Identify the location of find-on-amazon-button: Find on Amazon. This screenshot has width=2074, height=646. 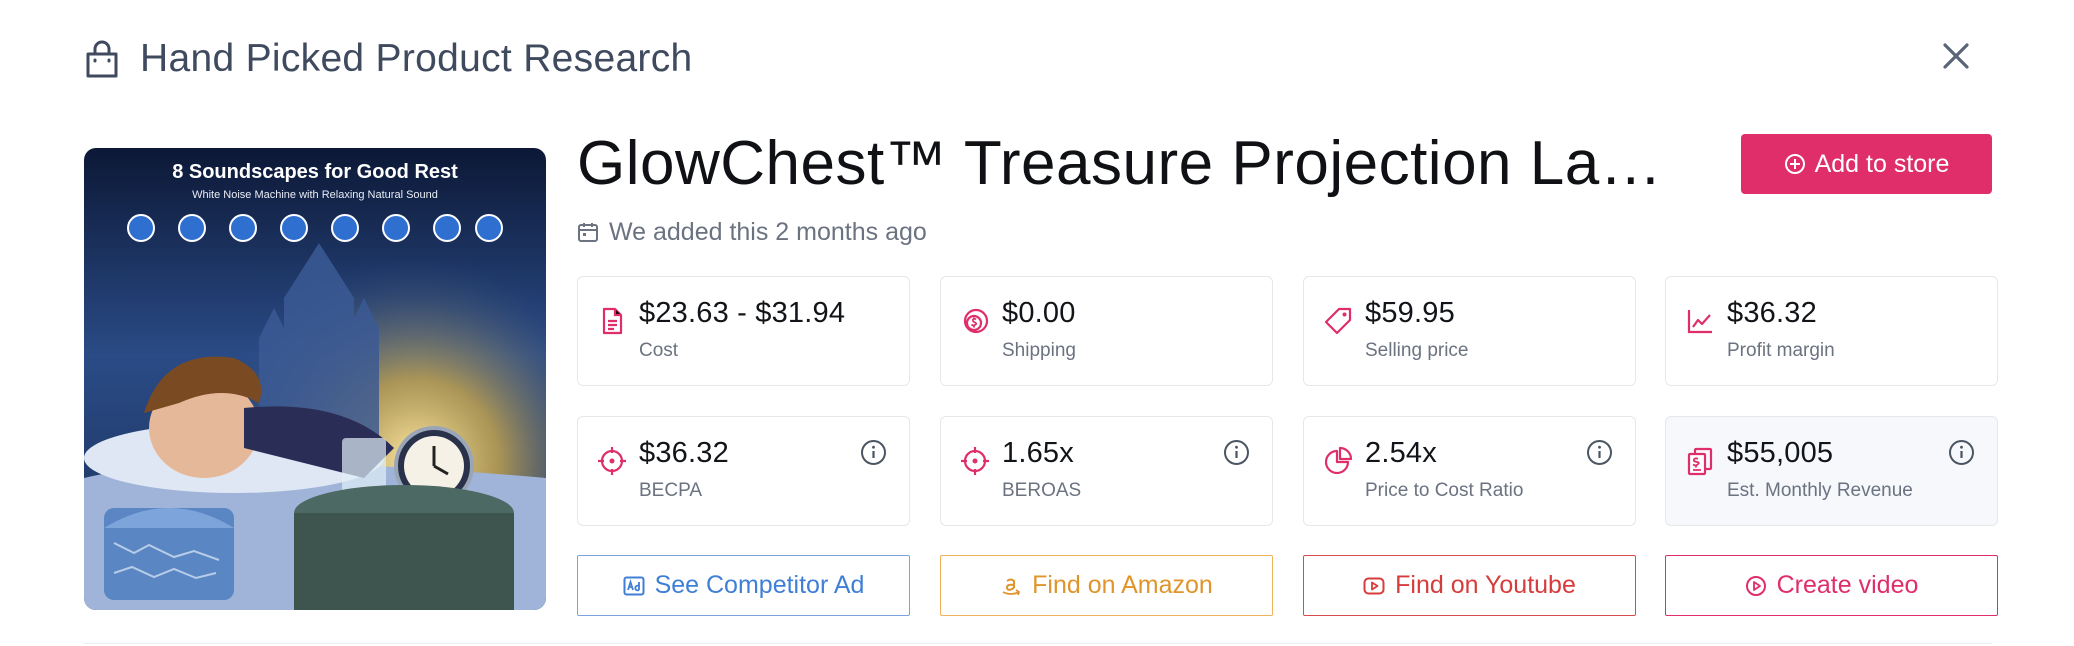
(1106, 585).